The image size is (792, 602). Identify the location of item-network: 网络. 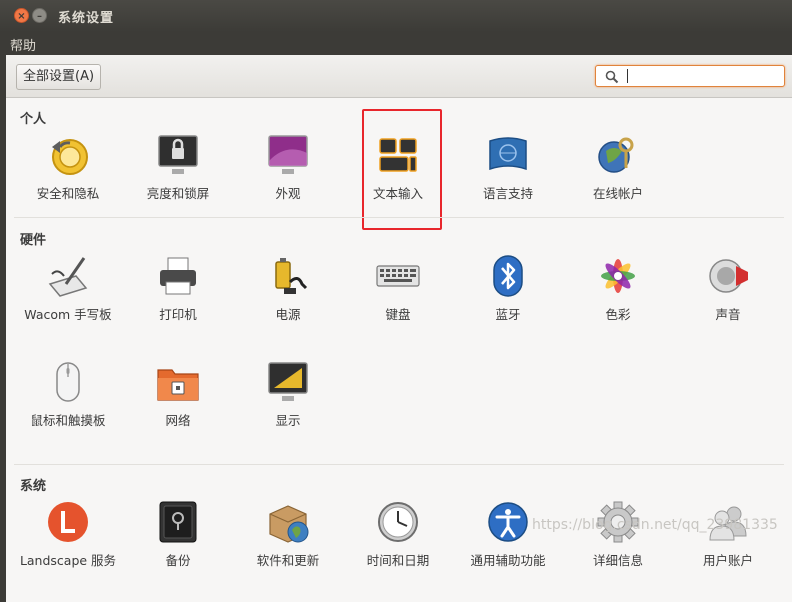
(178, 395).